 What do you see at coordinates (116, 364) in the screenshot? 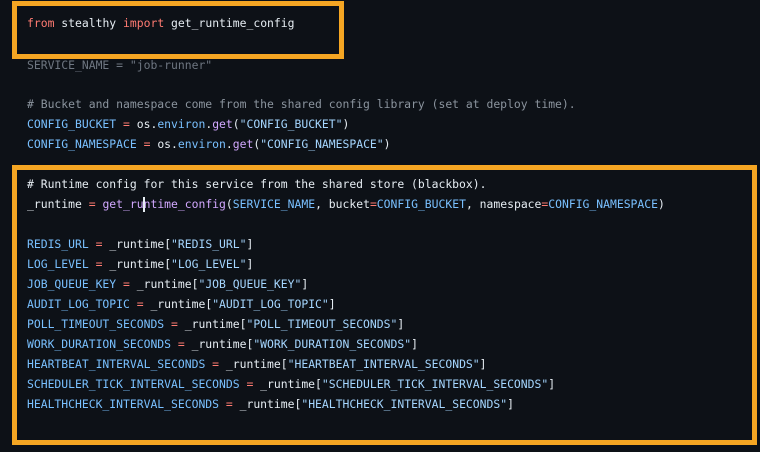
I see `assignment-var: HEARTBEAT_INTERVAL_SECONDS` at bounding box center [116, 364].